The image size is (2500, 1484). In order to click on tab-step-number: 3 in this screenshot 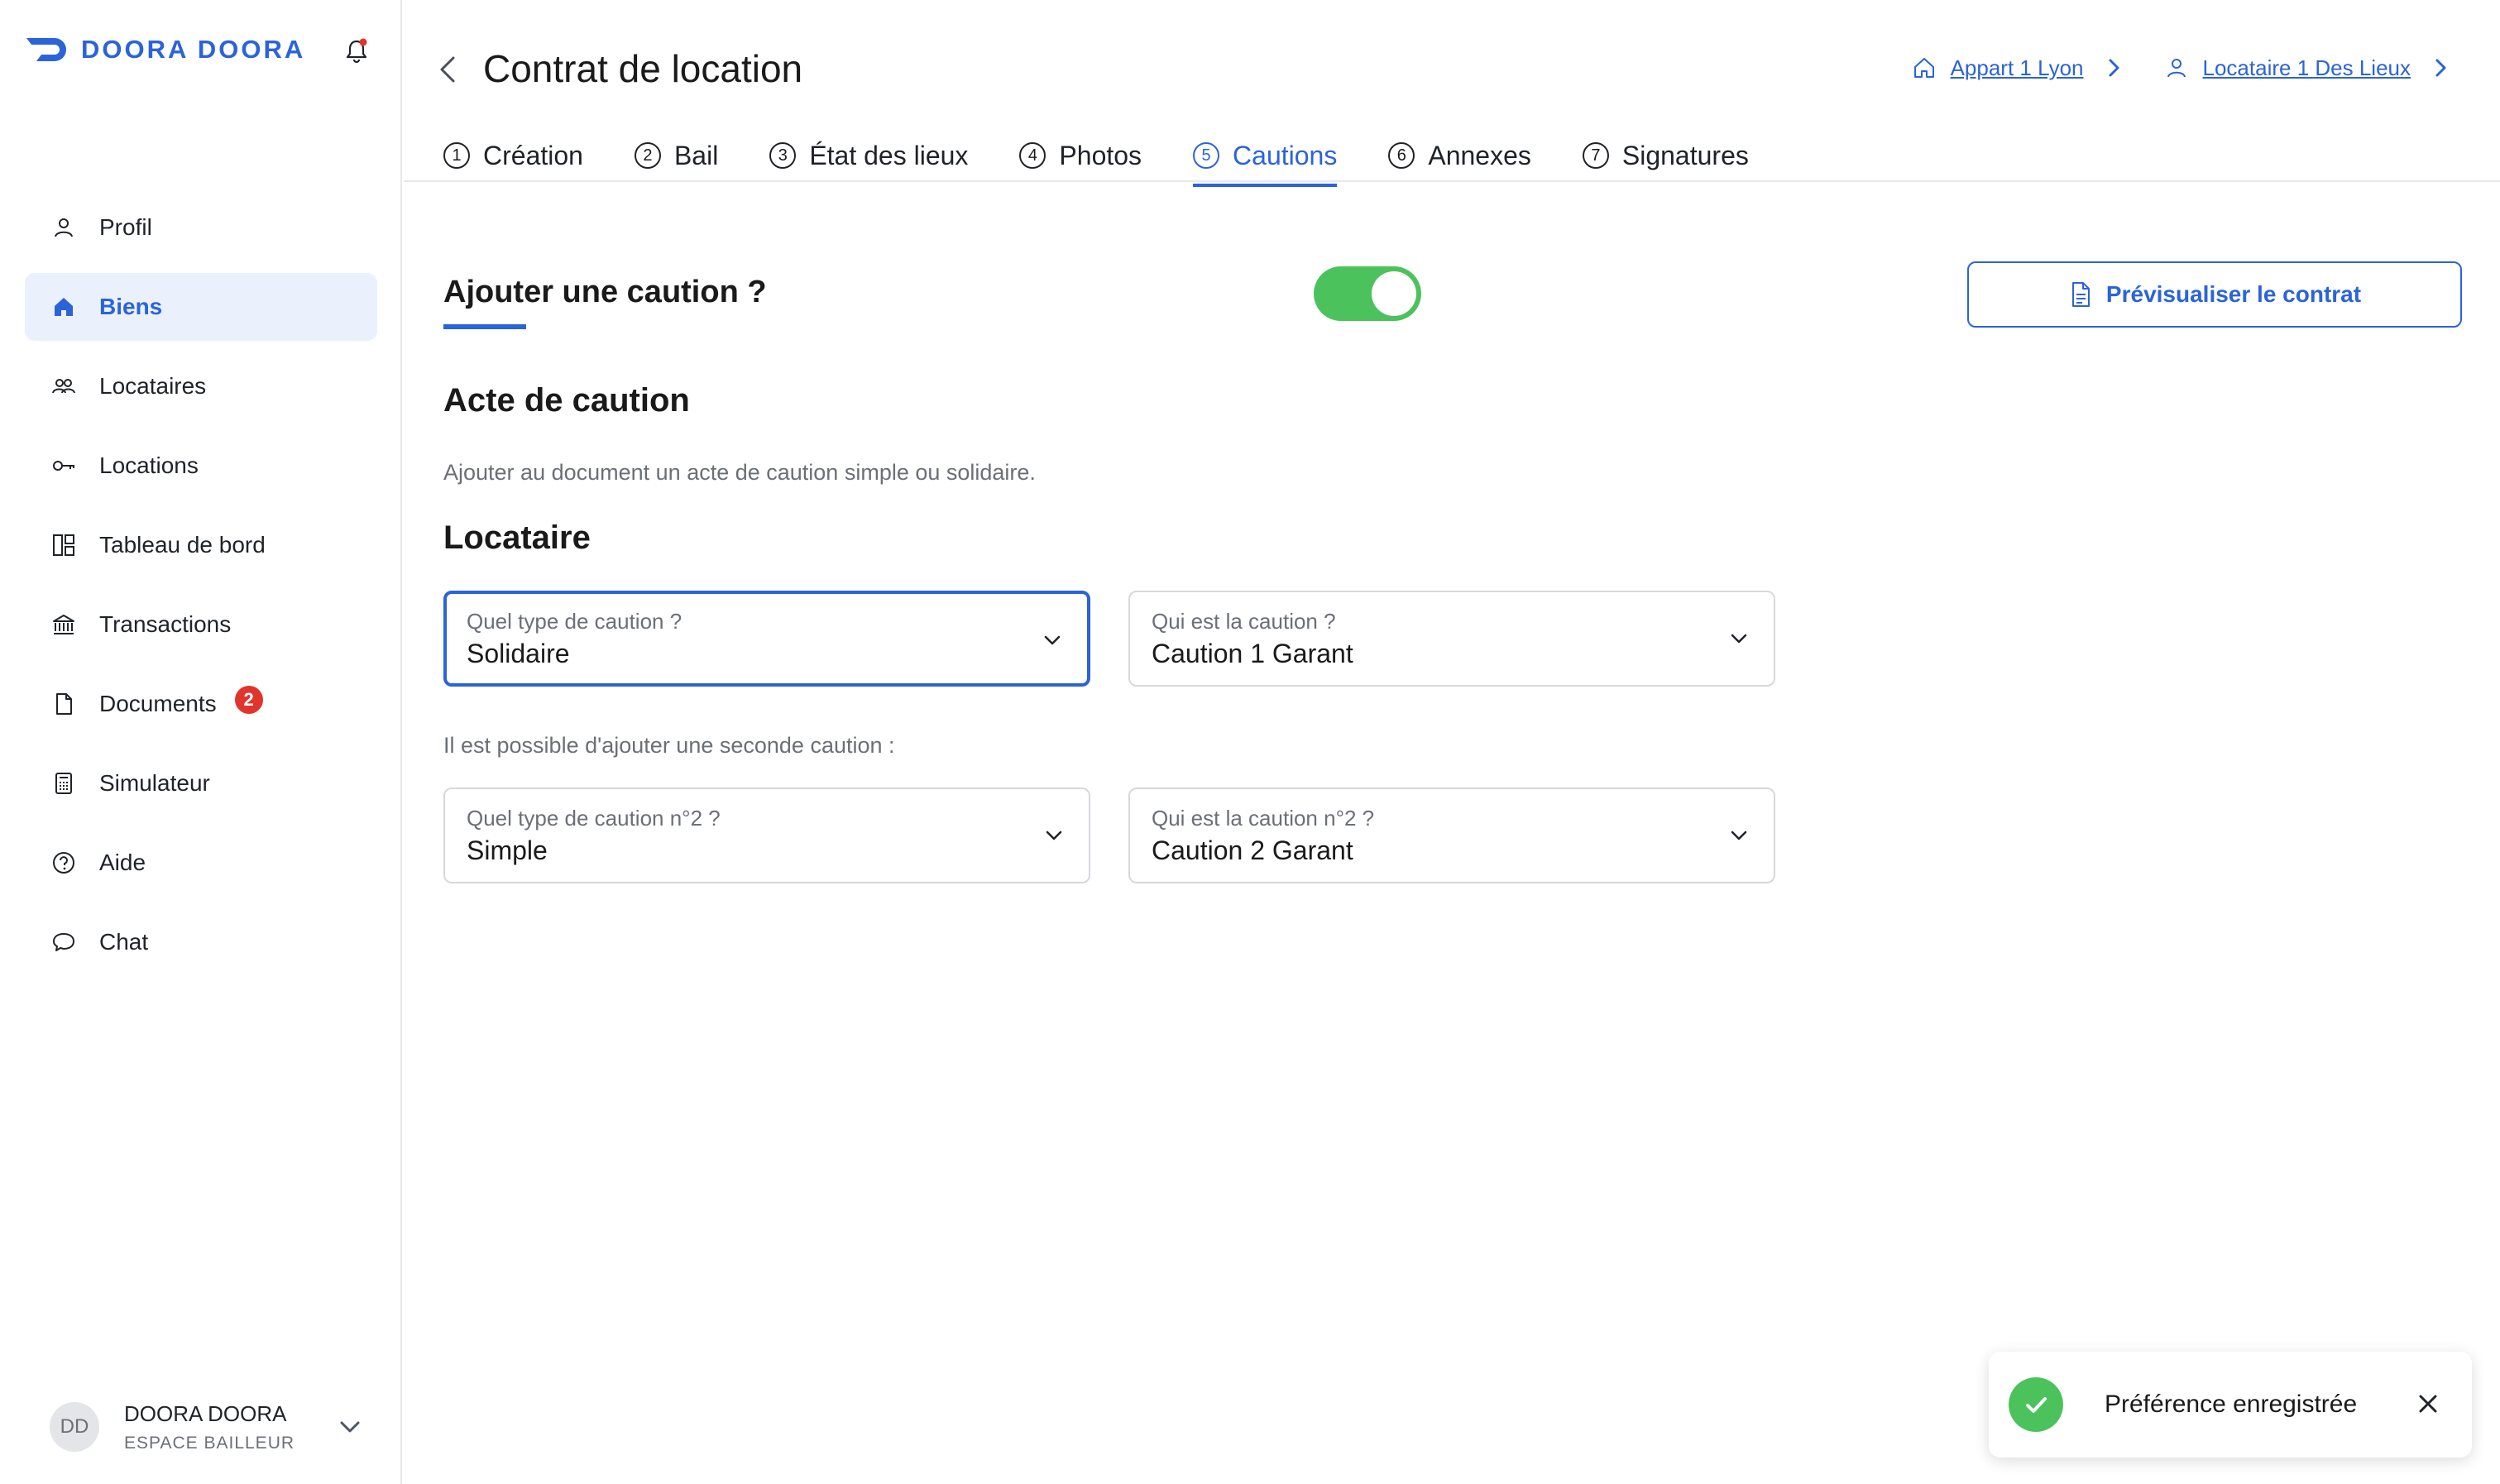, I will do `click(783, 155)`.